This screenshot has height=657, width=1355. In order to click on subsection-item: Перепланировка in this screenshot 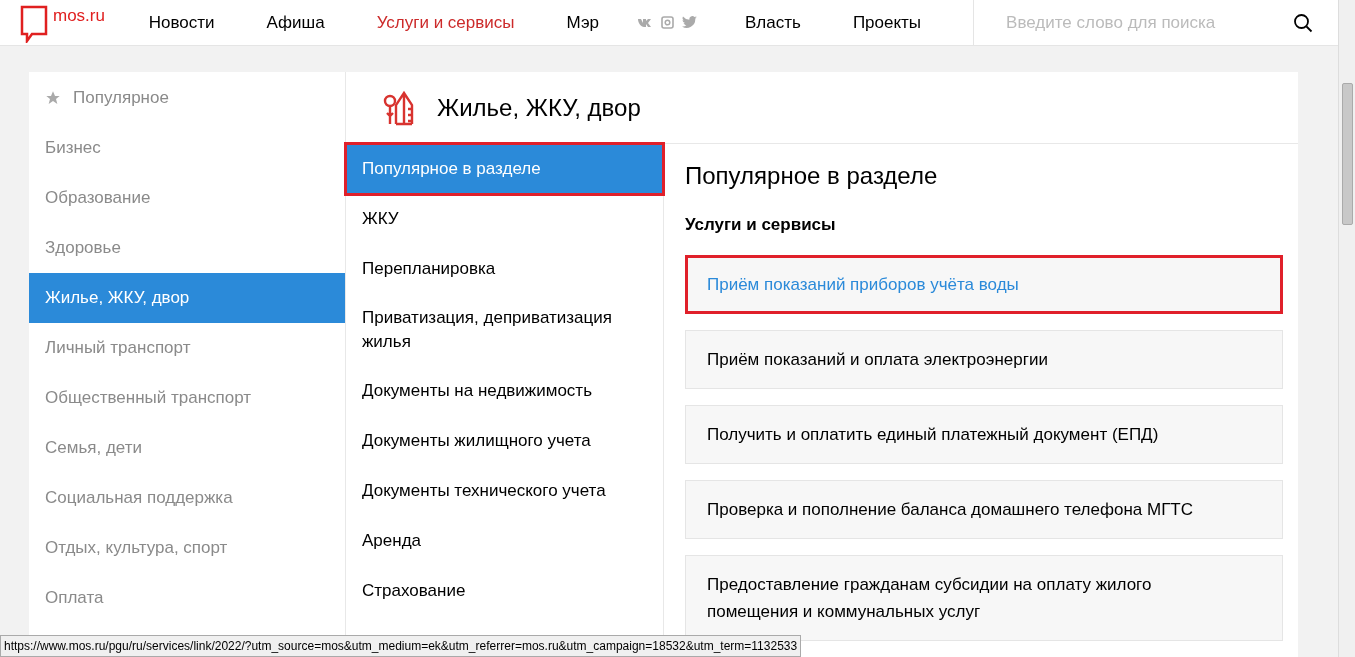, I will do `click(504, 269)`.